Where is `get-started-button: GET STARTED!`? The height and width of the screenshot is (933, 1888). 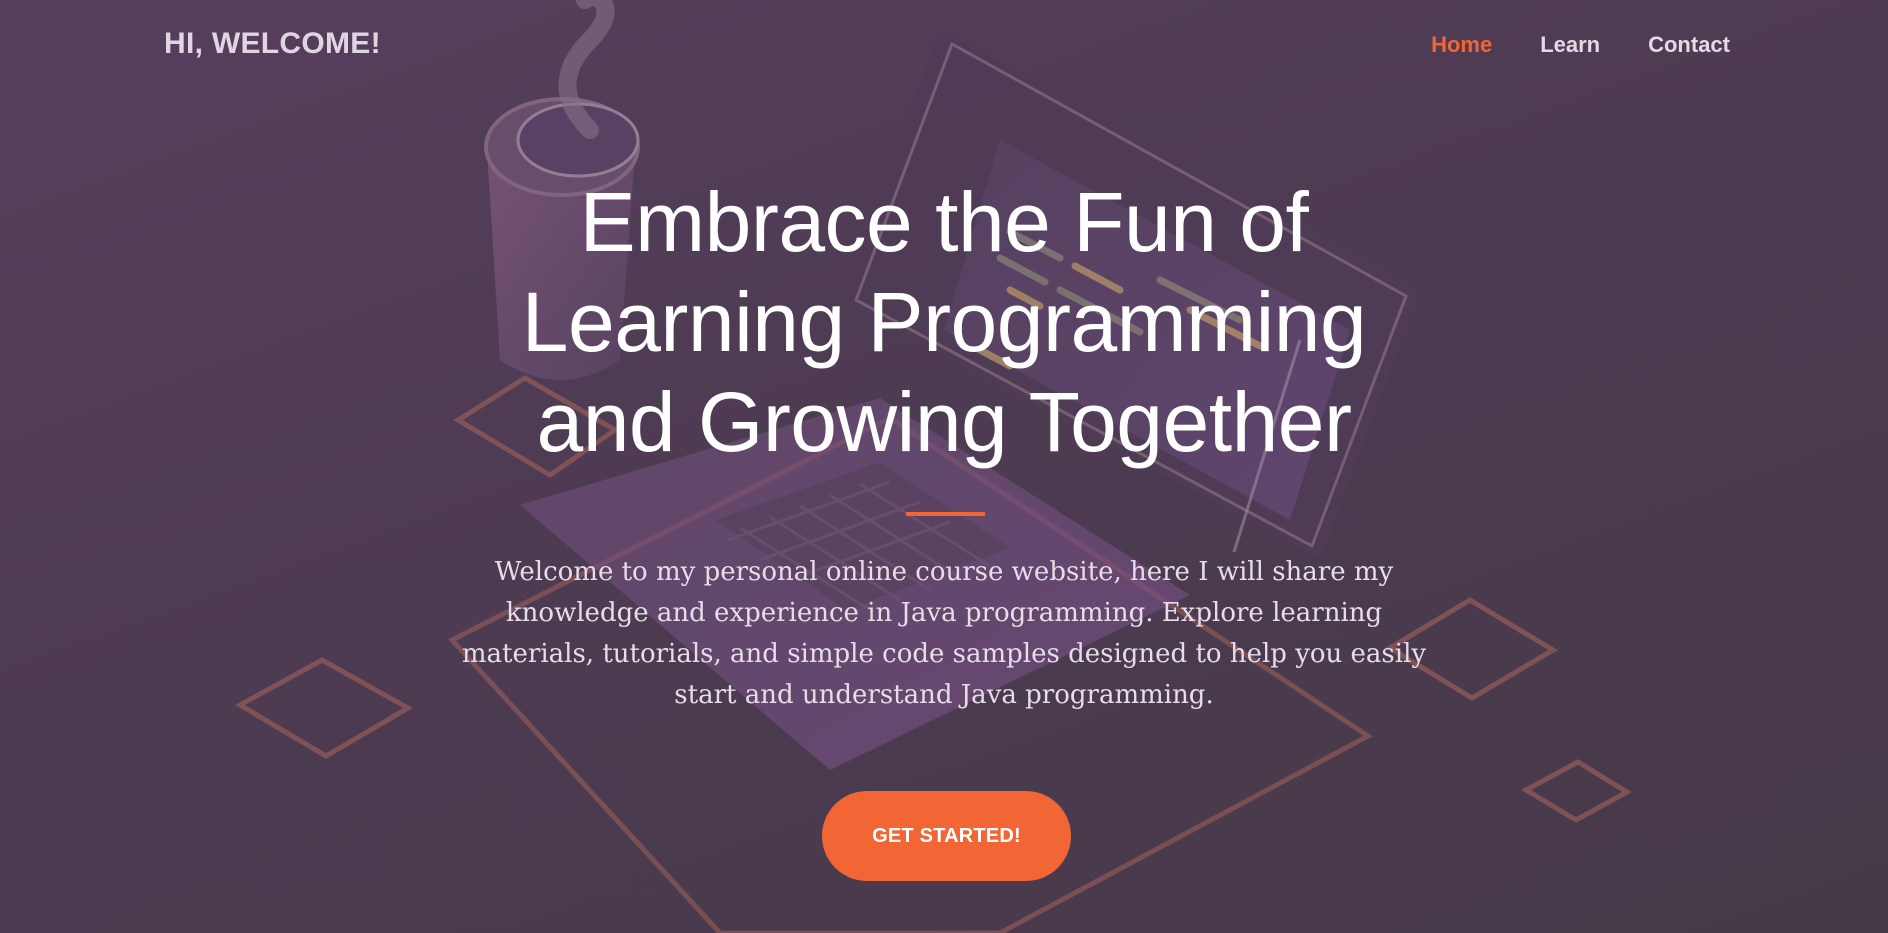
get-started-button: GET STARTED! is located at coordinates (946, 836).